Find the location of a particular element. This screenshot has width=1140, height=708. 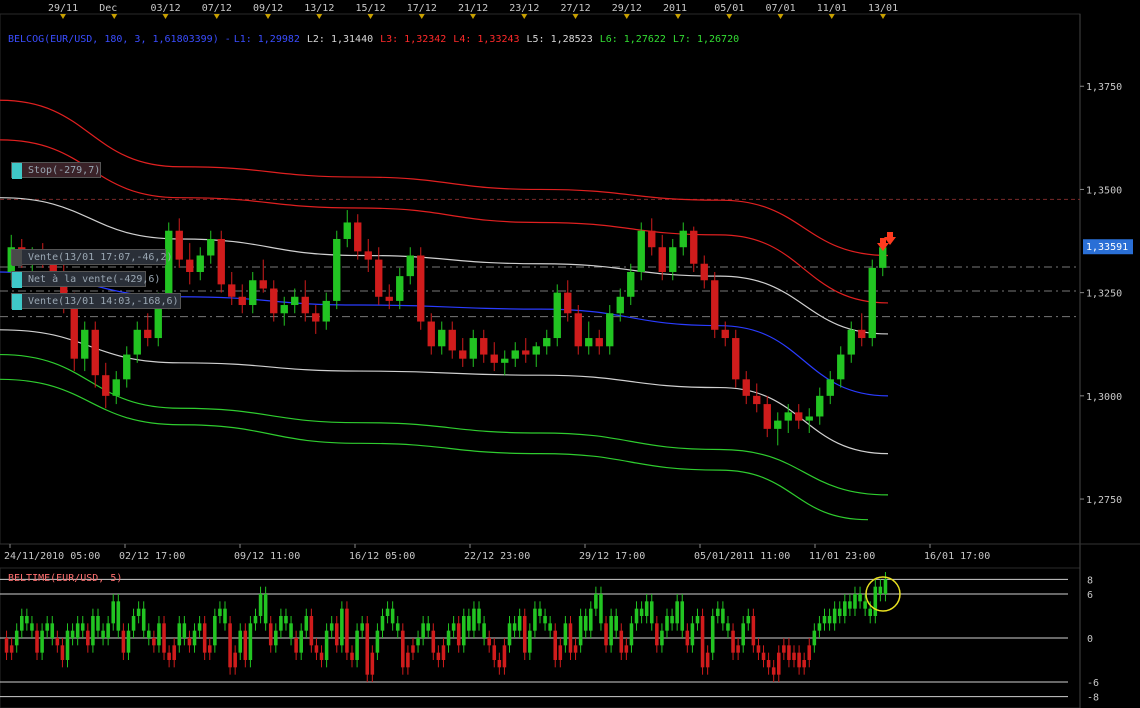

order-label-sell-2: Vente(13/01 14:03,-168,6) is located at coordinates (96, 301).